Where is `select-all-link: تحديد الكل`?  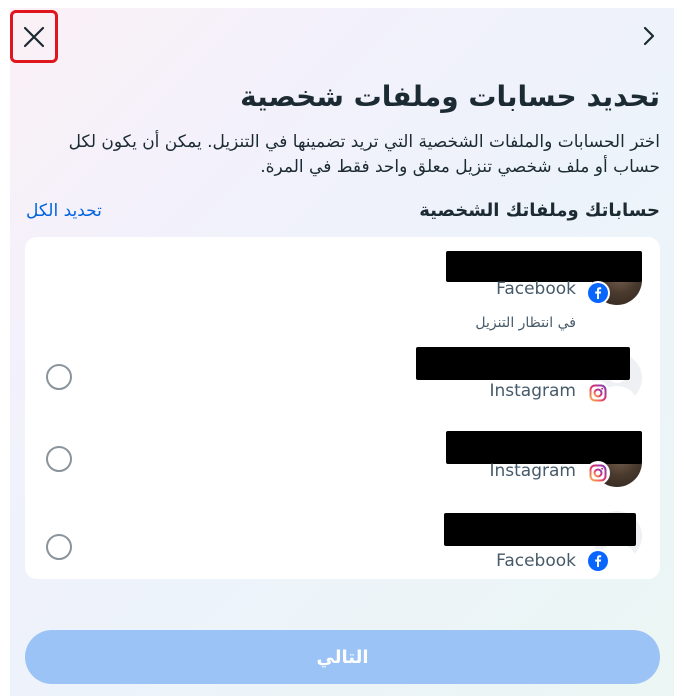 select-all-link: تحديد الكل is located at coordinates (64, 211).